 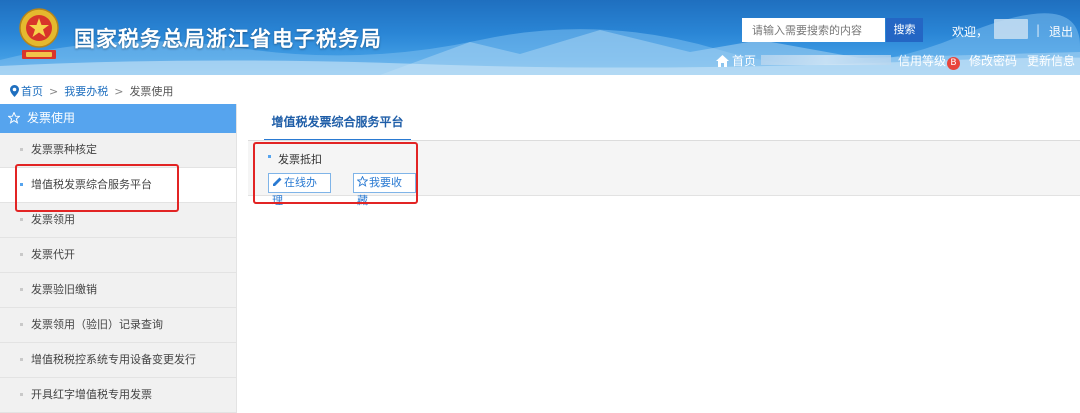 I want to click on update-info-link: 更新信息, so click(x=1051, y=60).